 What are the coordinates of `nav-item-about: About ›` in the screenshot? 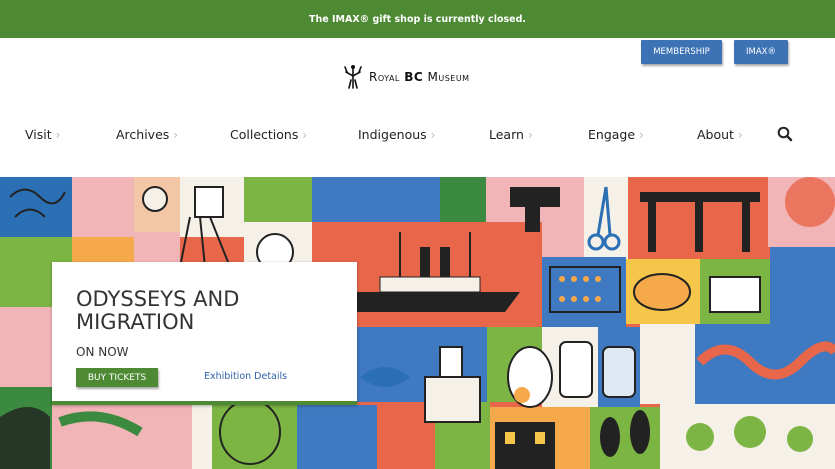 It's located at (720, 134).